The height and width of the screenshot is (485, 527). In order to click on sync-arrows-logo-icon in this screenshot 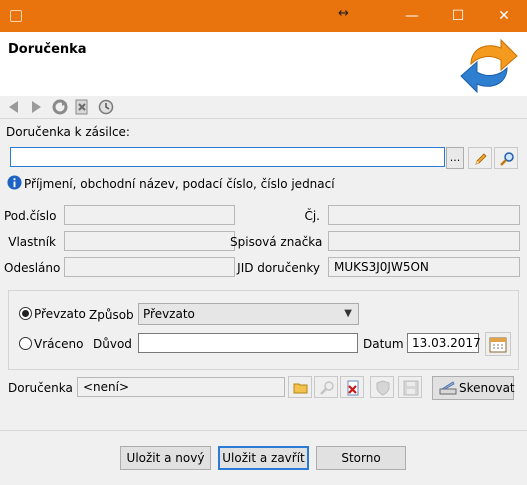, I will do `click(489, 66)`.